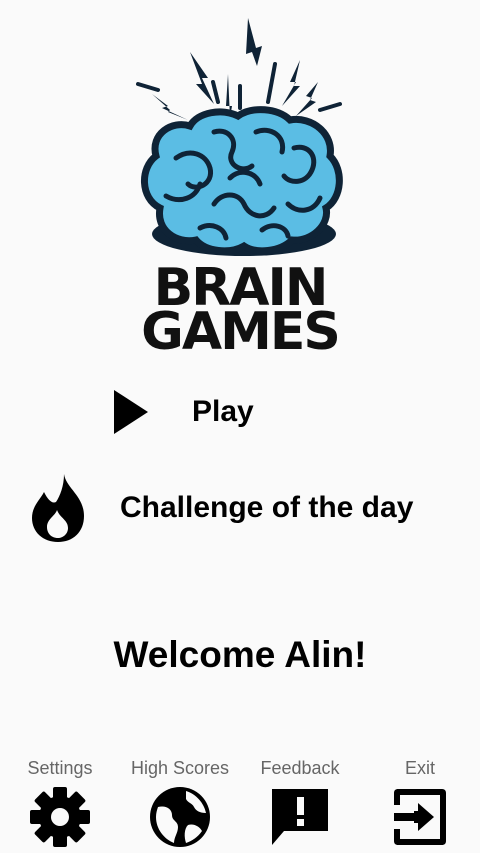 Image resolution: width=480 pixels, height=853 pixels. Describe the element at coordinates (419, 768) in the screenshot. I see `exit-label: Exit` at that location.